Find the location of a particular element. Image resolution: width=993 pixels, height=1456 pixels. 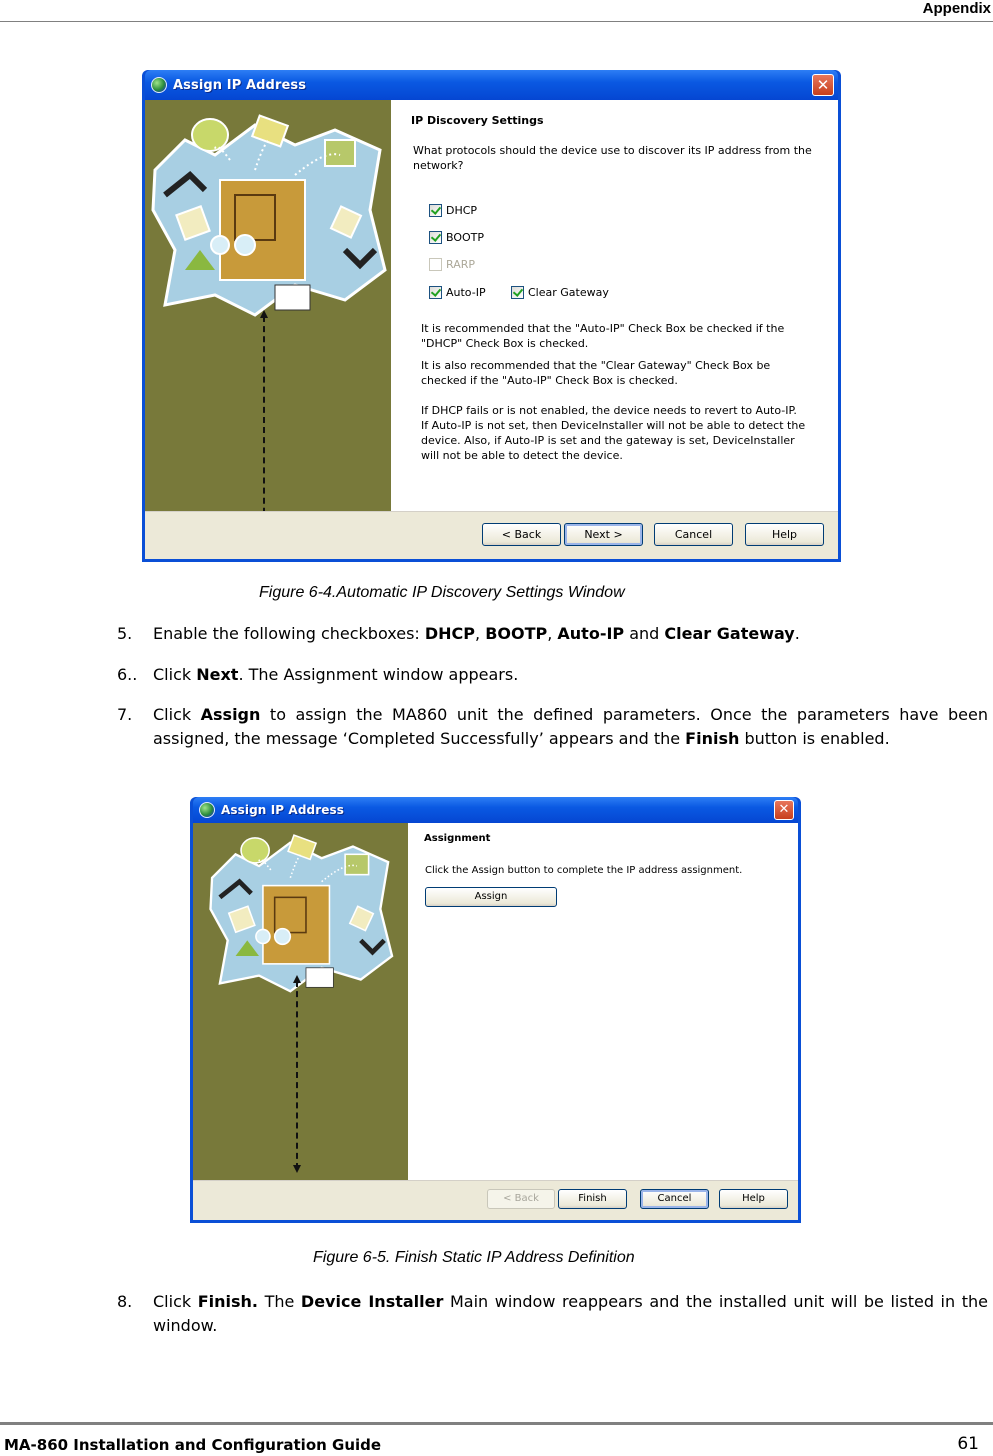

text-run: . The Assignment window appears. is located at coordinates (378, 674).